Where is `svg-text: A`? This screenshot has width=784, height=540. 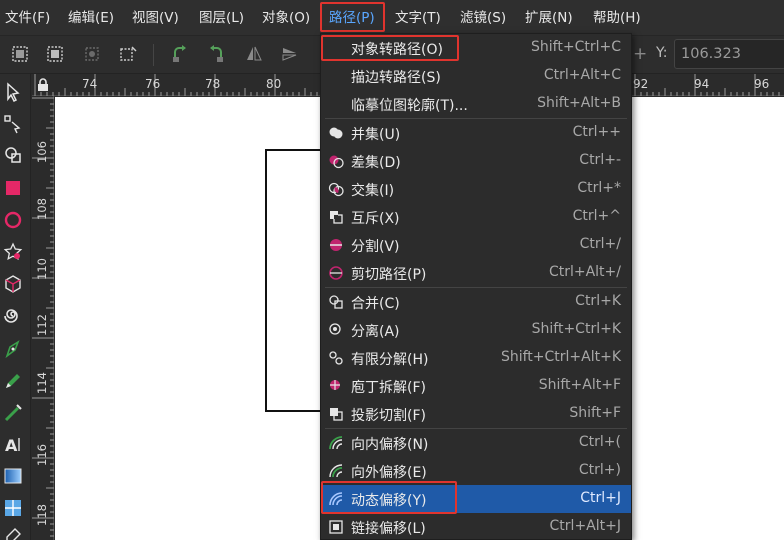
svg-text: A is located at coordinates (11, 445).